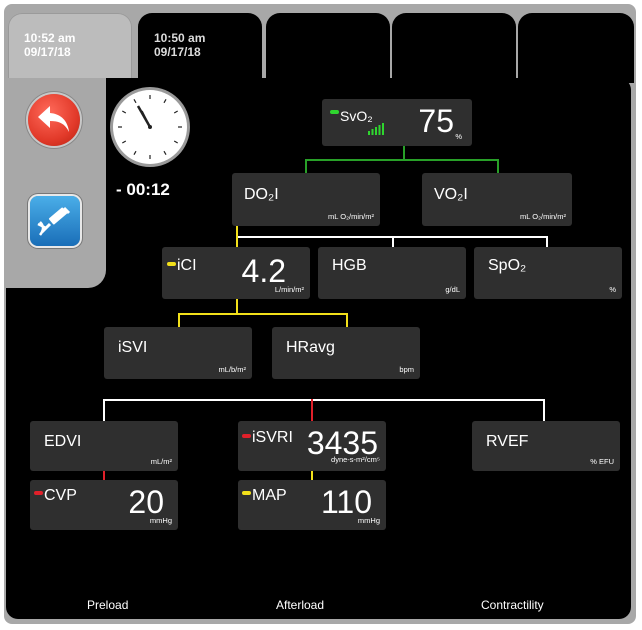  What do you see at coordinates (436, 121) in the screenshot?
I see `param-value: 75` at bounding box center [436, 121].